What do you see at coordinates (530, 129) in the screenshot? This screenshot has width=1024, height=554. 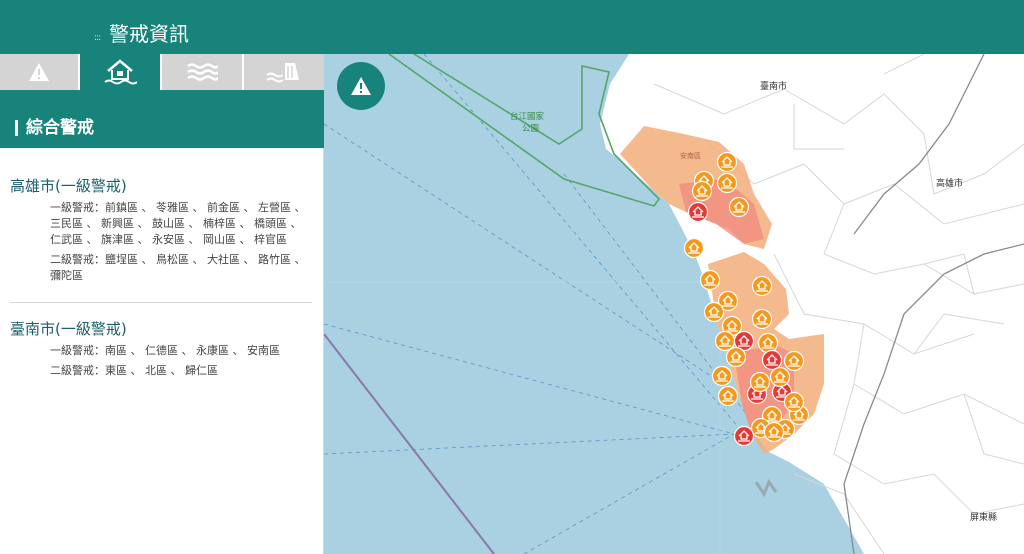 I see `label-park-line2: 公園` at bounding box center [530, 129].